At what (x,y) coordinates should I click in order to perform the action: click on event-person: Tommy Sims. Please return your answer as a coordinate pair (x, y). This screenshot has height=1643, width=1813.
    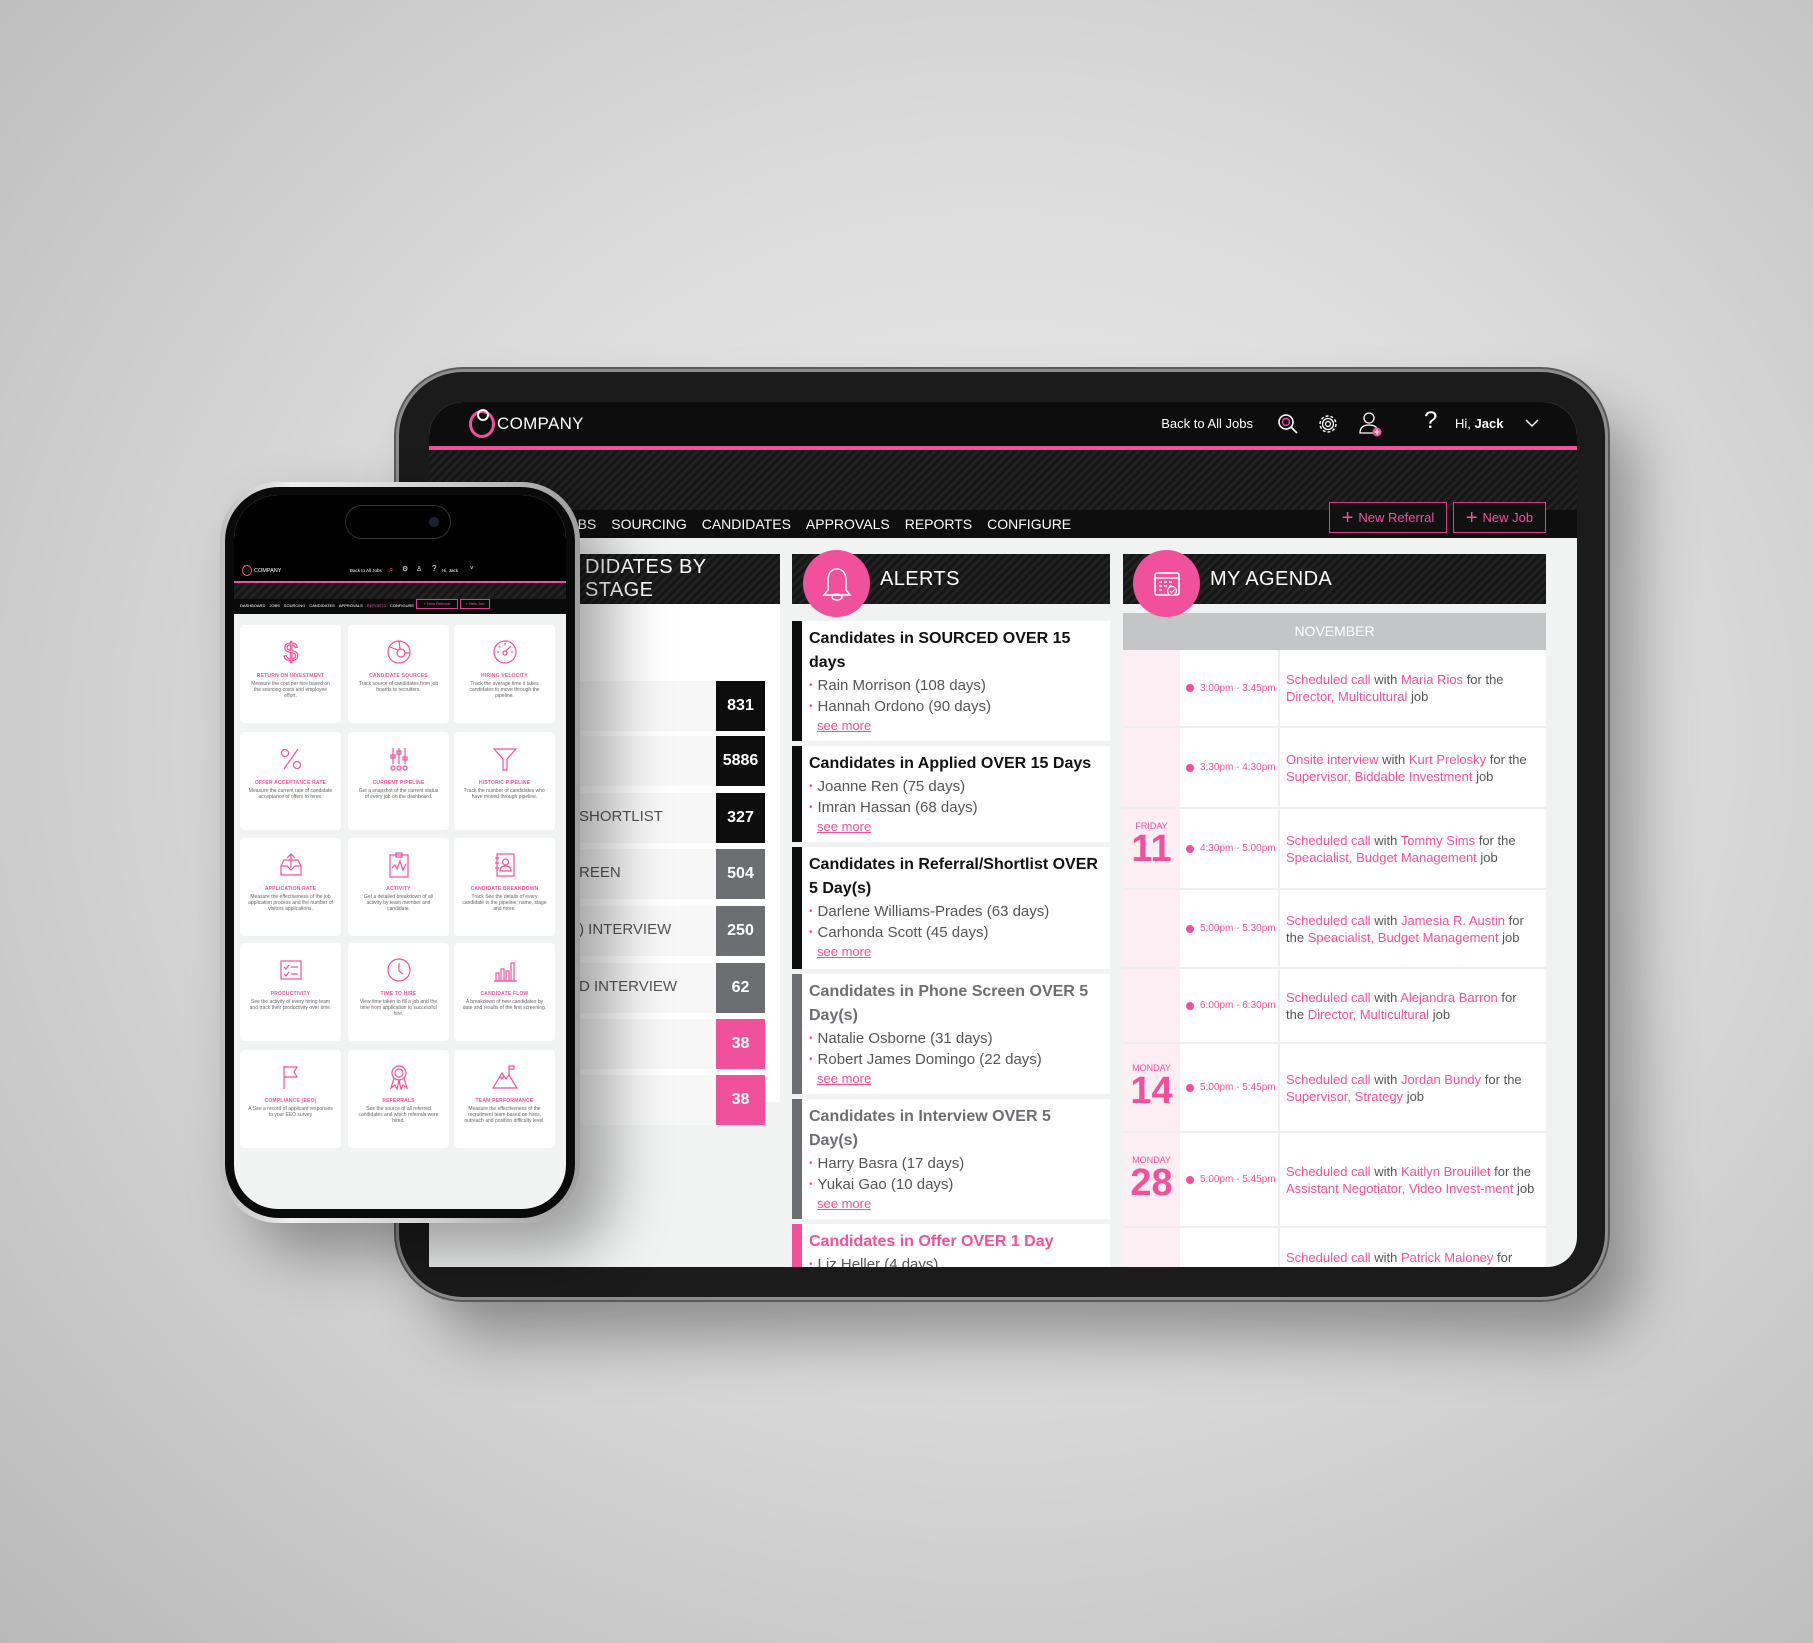
    Looking at the image, I should click on (1438, 840).